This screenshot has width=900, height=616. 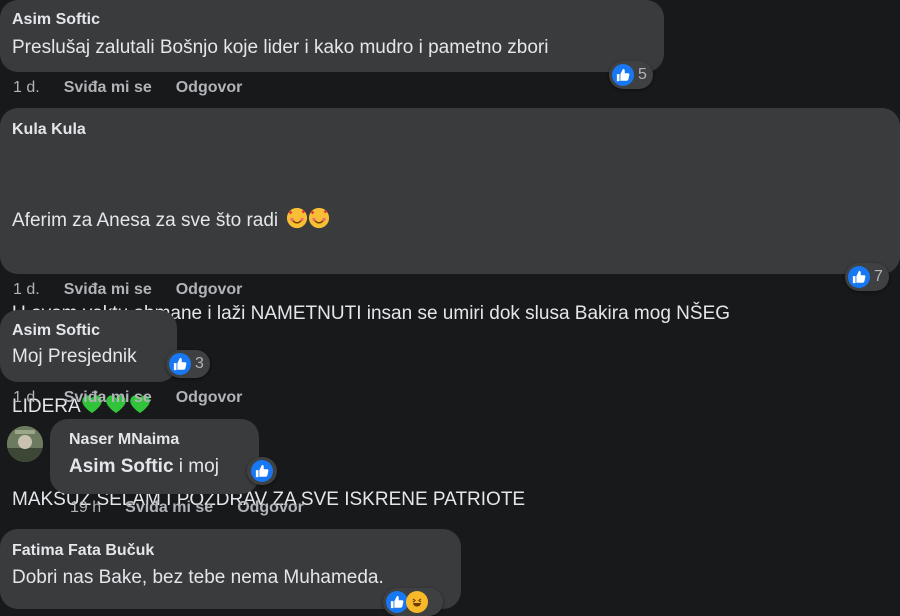 I want to click on reaction-summary: 7, so click(x=867, y=277).